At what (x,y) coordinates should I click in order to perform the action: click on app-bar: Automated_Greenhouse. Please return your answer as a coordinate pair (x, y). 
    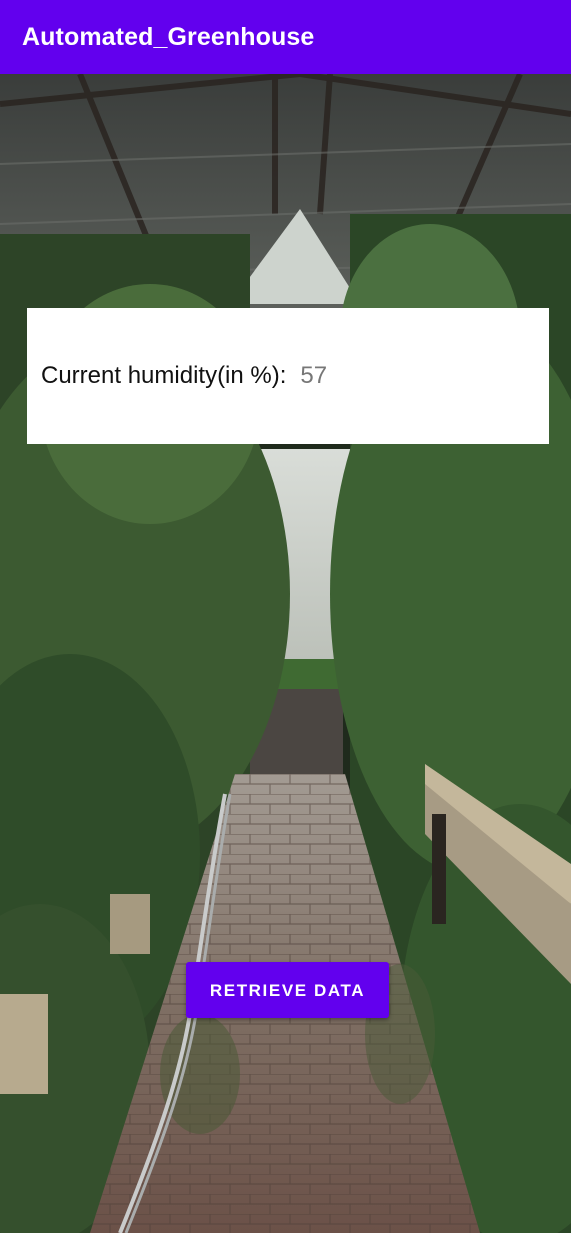
    Looking at the image, I should click on (285, 37).